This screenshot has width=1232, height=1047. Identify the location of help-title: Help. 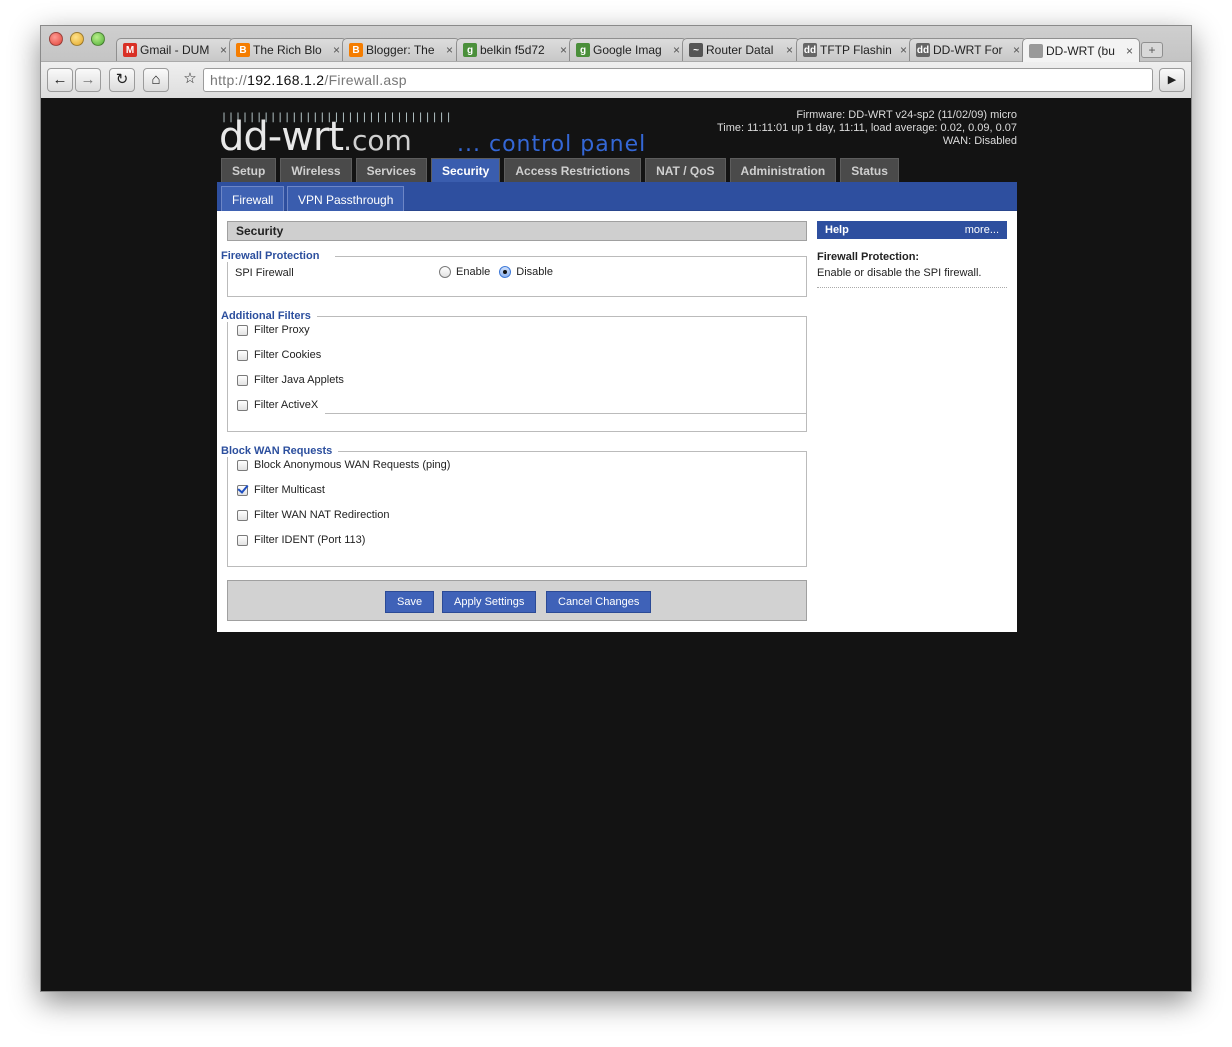
(837, 230).